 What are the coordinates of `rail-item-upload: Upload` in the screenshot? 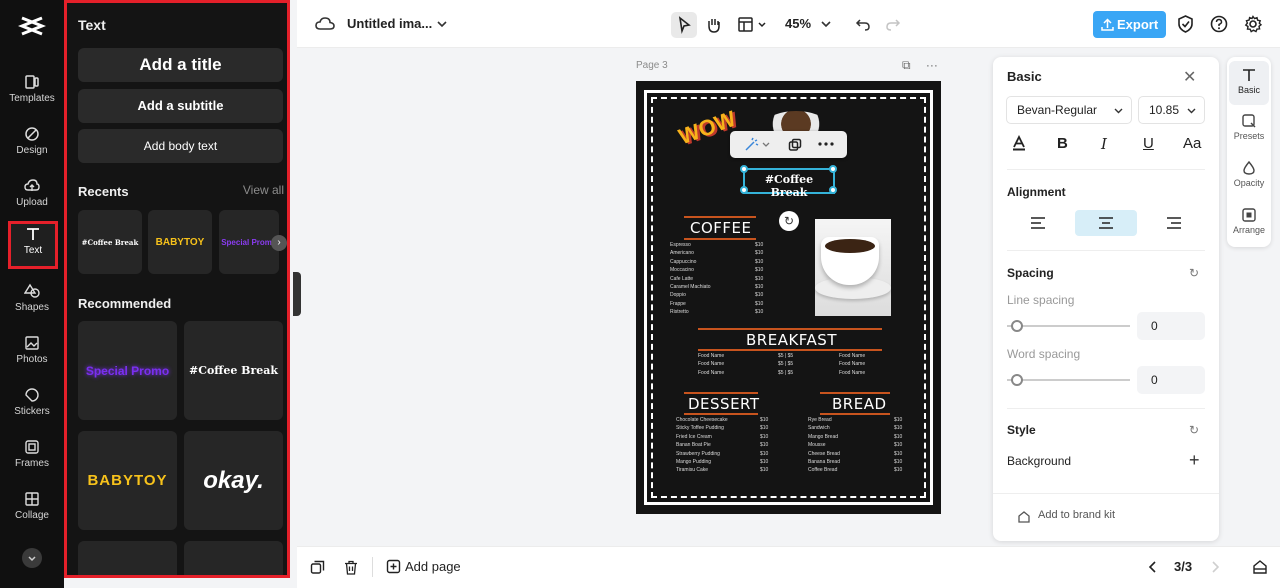 It's located at (32, 198).